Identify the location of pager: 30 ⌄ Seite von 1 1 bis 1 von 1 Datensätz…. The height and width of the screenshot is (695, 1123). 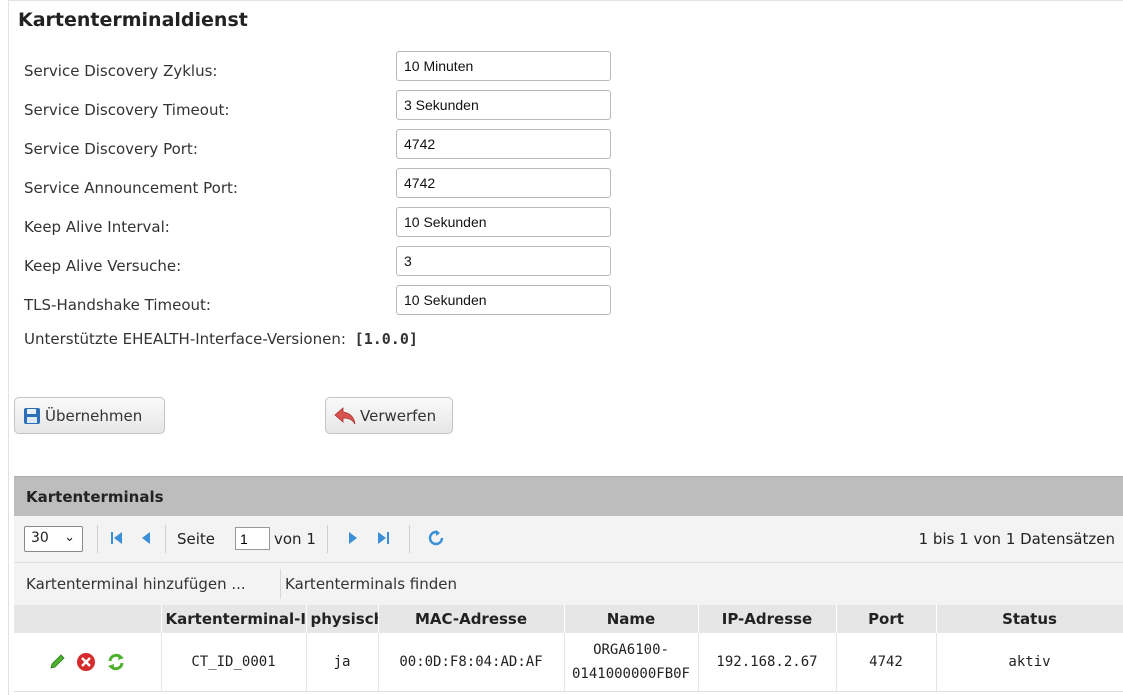
(568, 539).